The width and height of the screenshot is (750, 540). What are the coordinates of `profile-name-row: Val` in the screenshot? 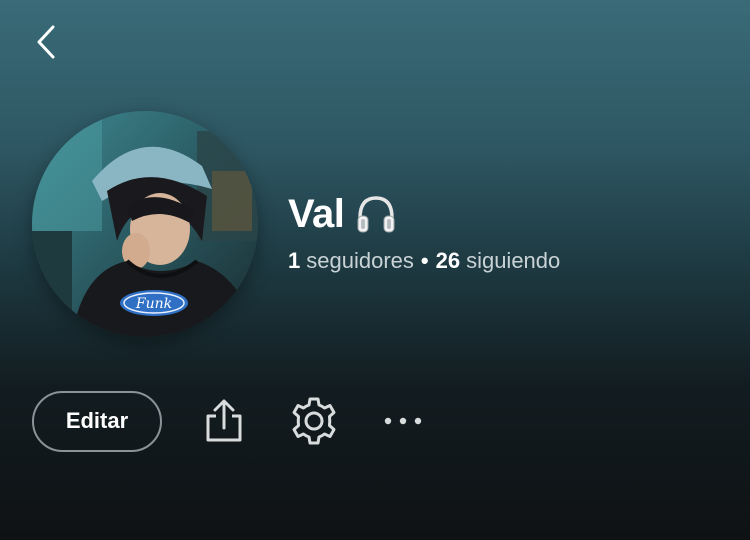 It's located at (424, 214).